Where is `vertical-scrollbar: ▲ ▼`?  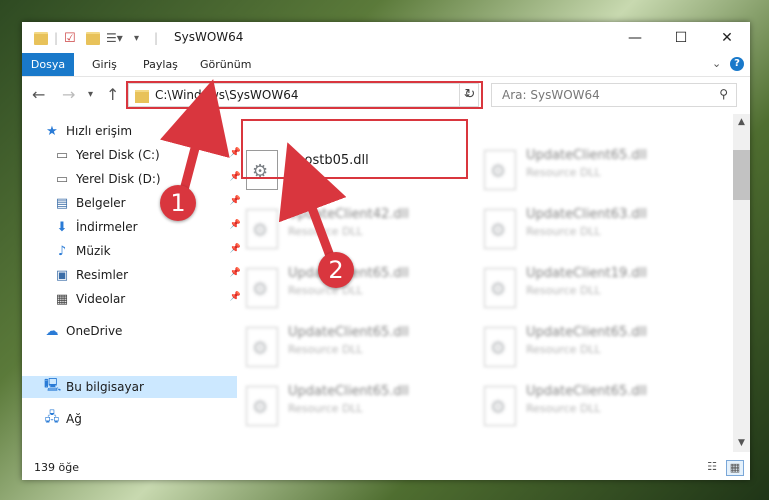
vertical-scrollbar: ▲ ▼ is located at coordinates (741, 283).